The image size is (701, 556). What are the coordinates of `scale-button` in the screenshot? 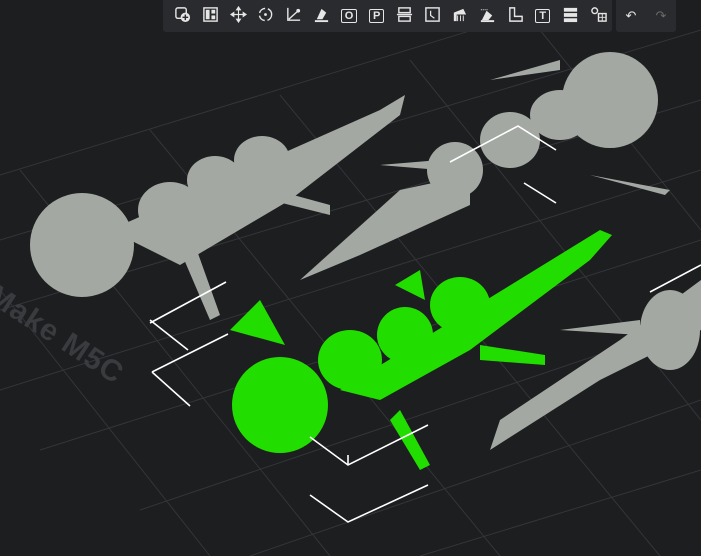 It's located at (294, 16).